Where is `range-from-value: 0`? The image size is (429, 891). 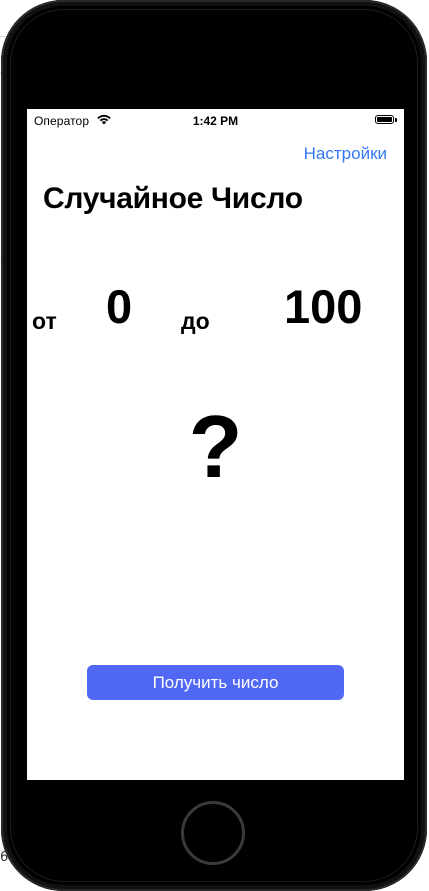 range-from-value: 0 is located at coordinates (119, 306).